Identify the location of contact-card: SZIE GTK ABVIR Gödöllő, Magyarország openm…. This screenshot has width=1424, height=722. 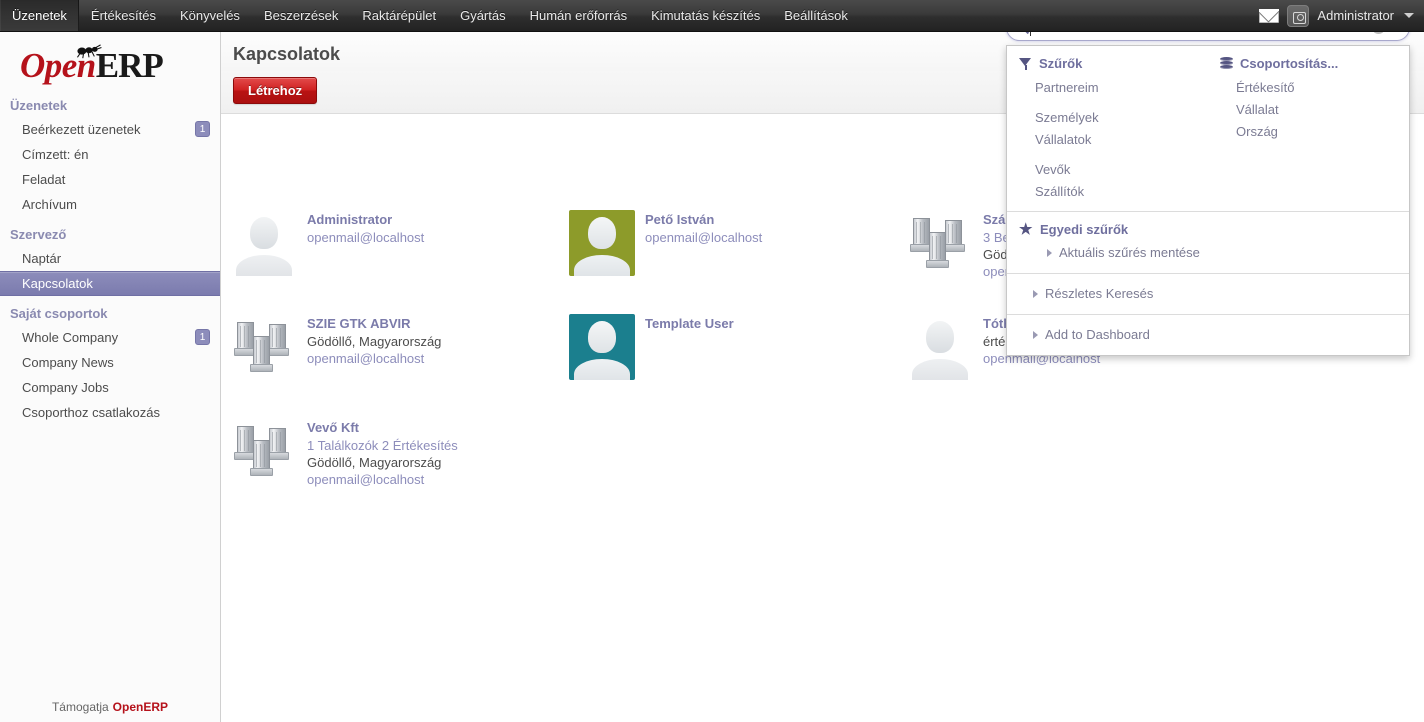
(396, 347).